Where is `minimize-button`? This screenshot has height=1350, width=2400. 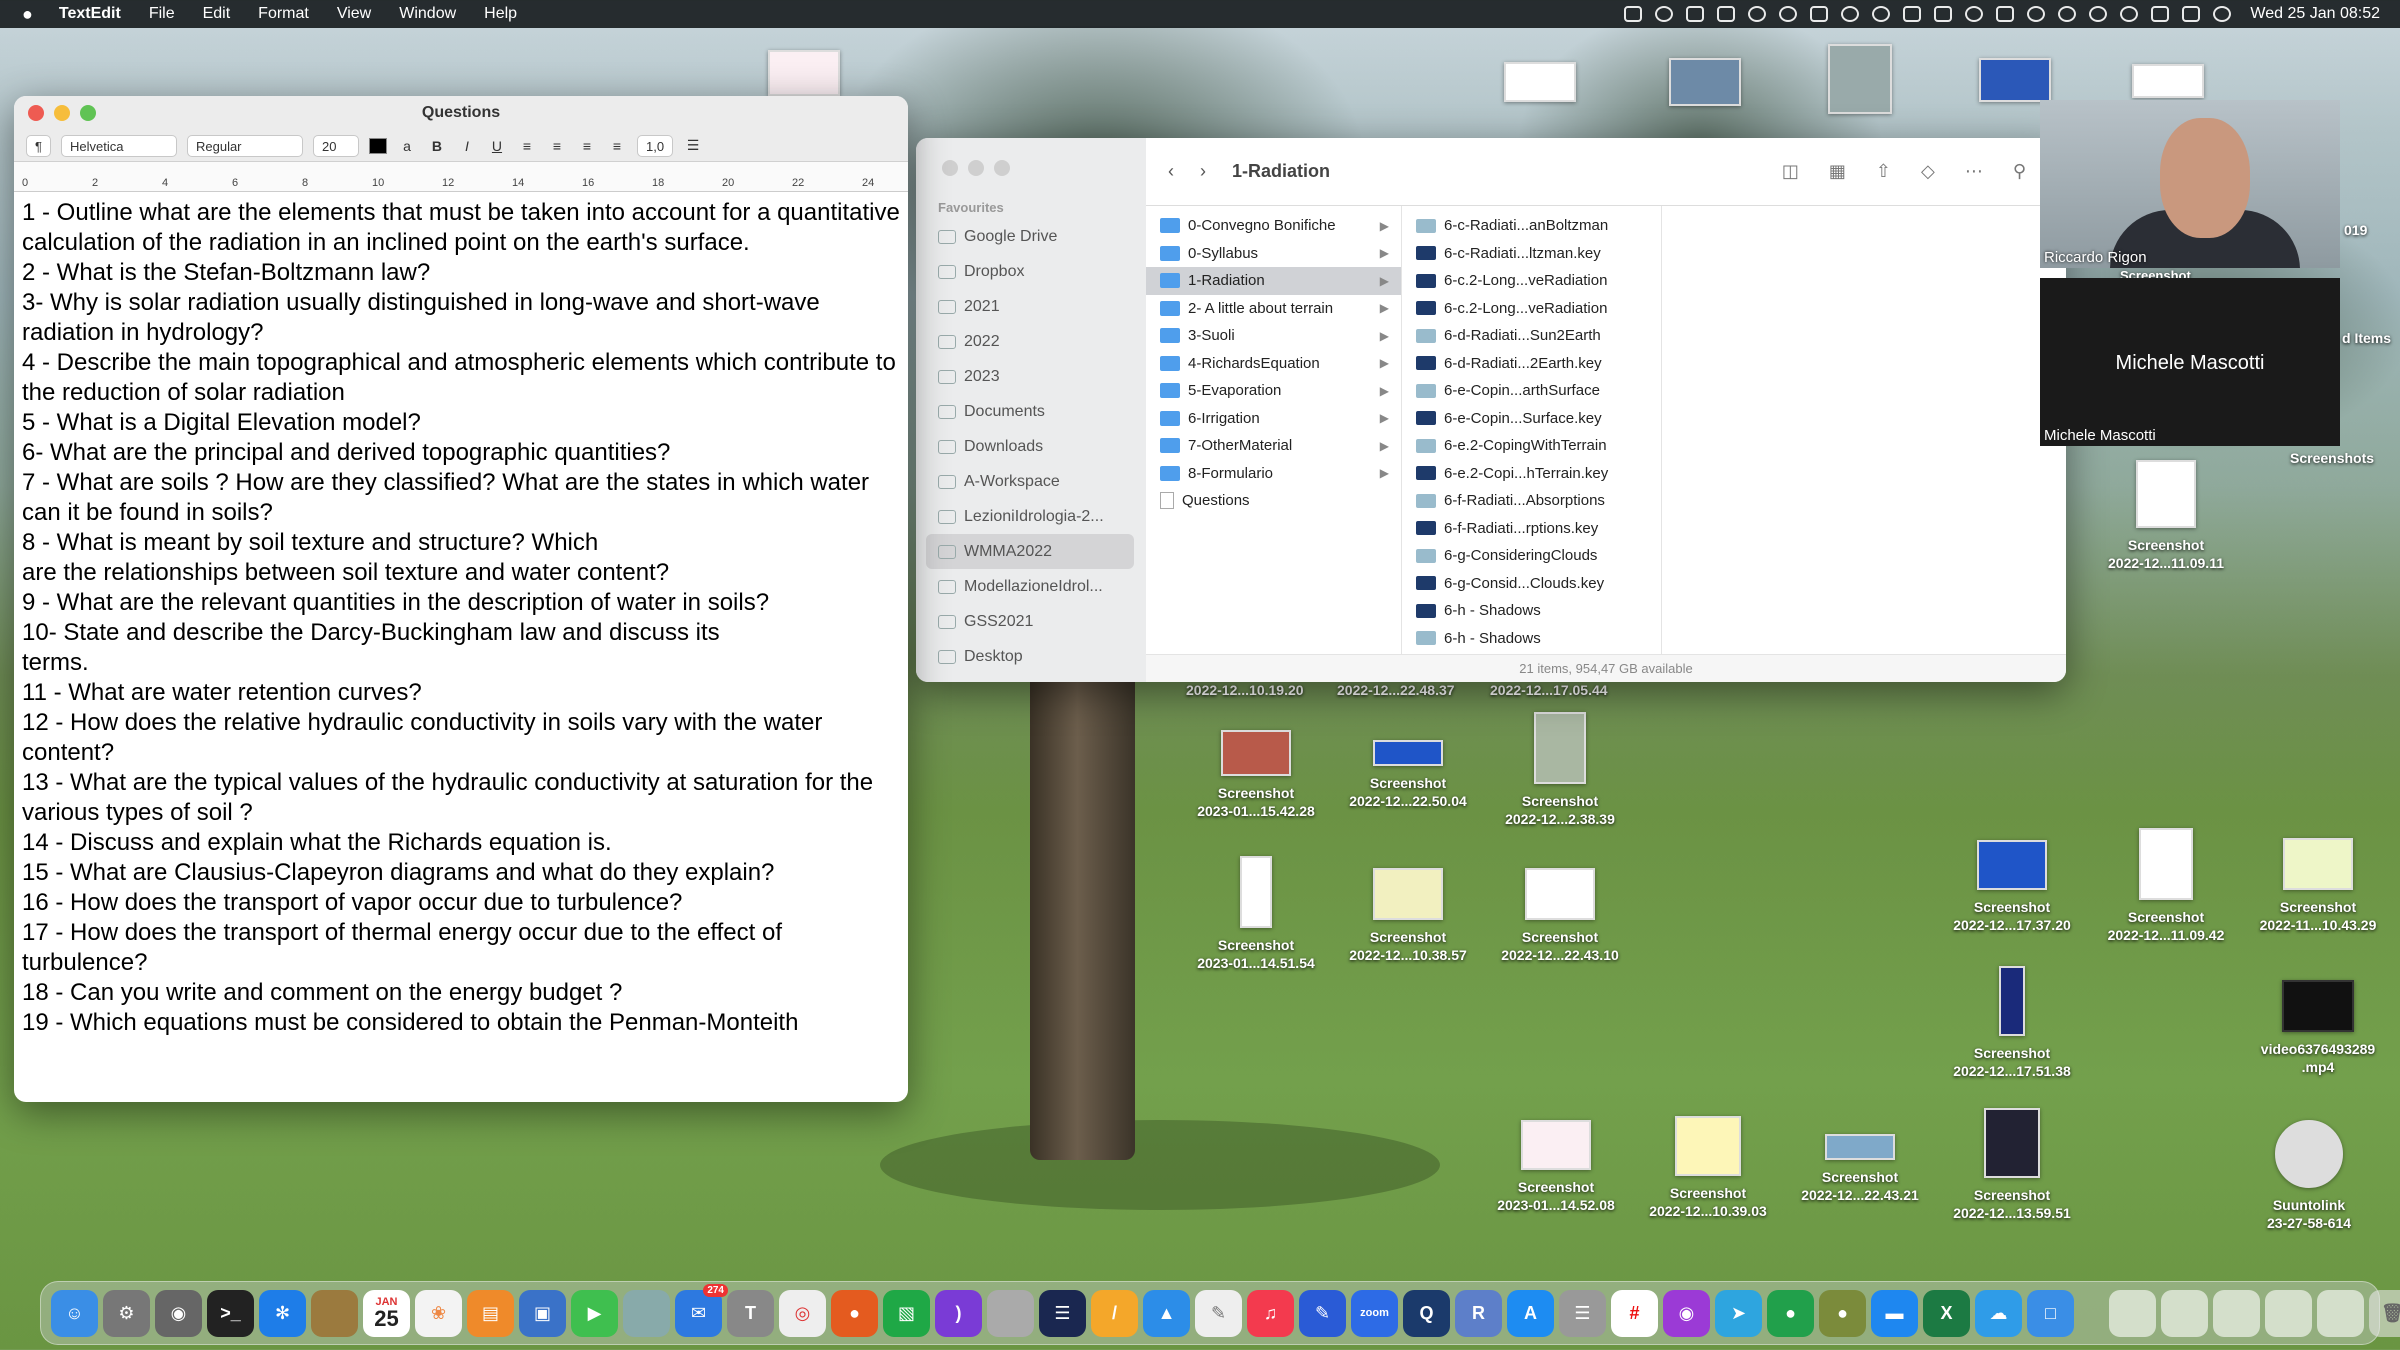 minimize-button is located at coordinates (976, 168).